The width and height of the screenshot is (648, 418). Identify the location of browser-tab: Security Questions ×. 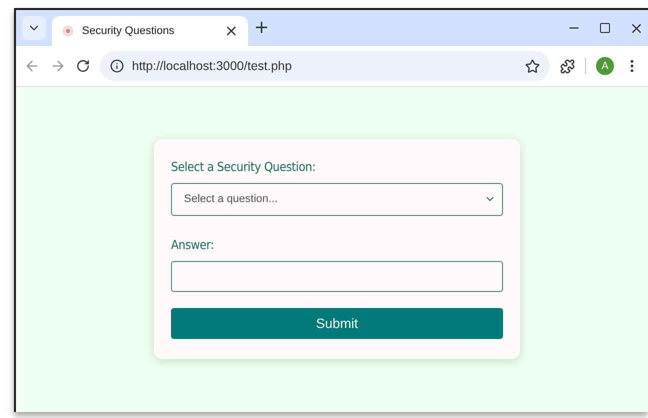
(150, 31).